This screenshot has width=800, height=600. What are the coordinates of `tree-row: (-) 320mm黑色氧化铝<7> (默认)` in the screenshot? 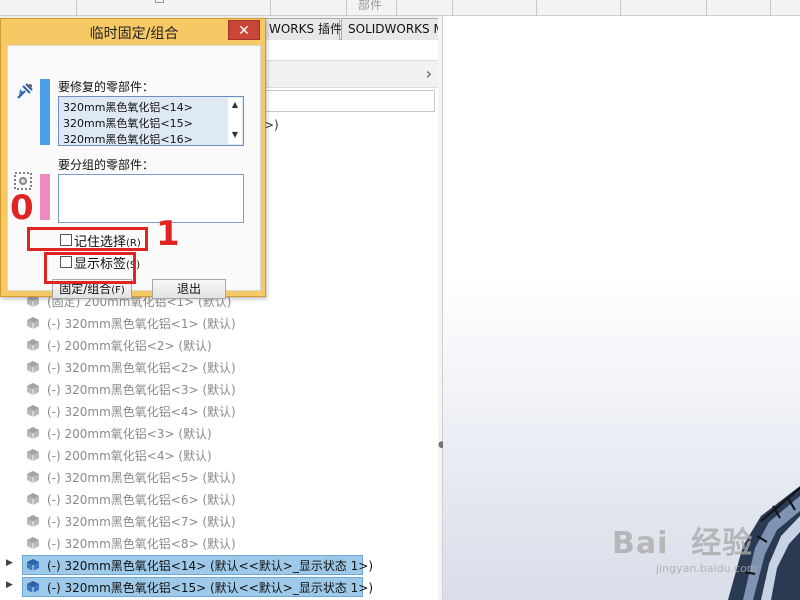 It's located at (220, 521).